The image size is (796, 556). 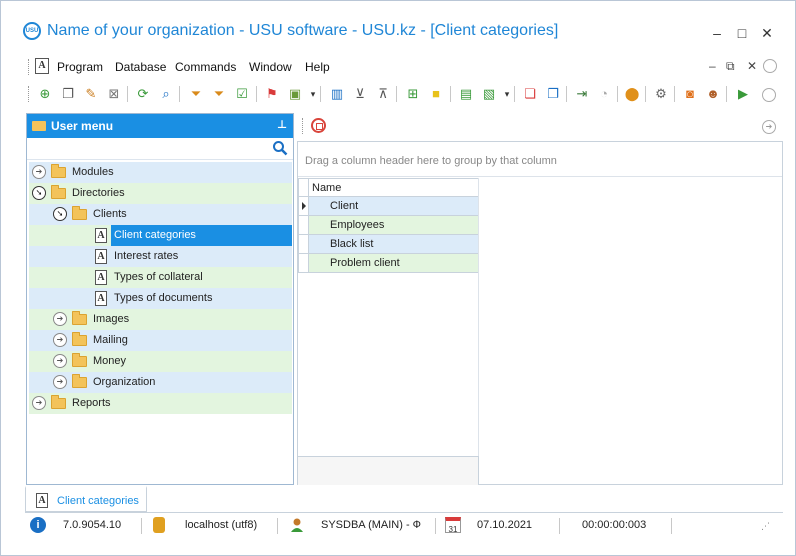 I want to click on tree-item-money: ➔ Money, so click(x=160, y=361).